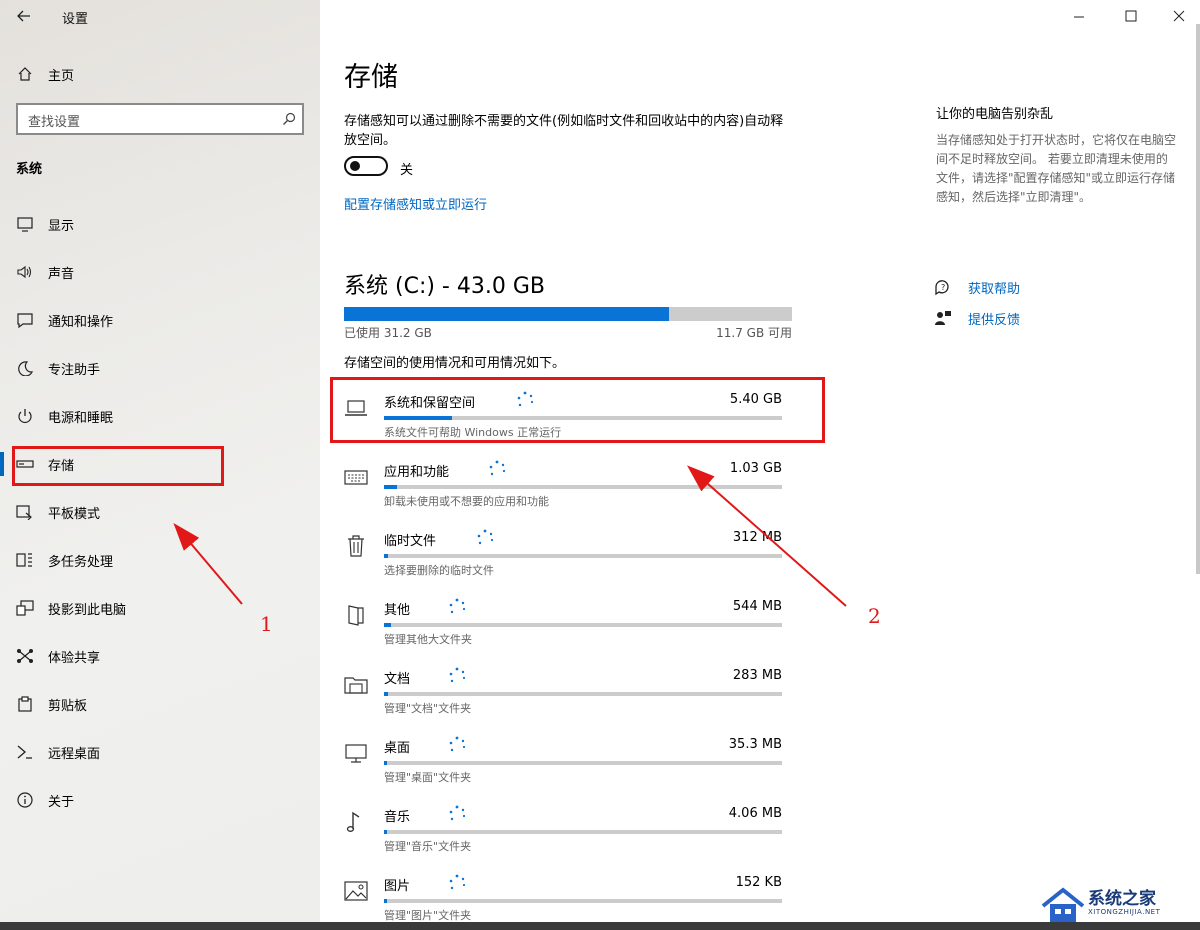  I want to click on watermark-house-logo-icon, so click(1063, 904).